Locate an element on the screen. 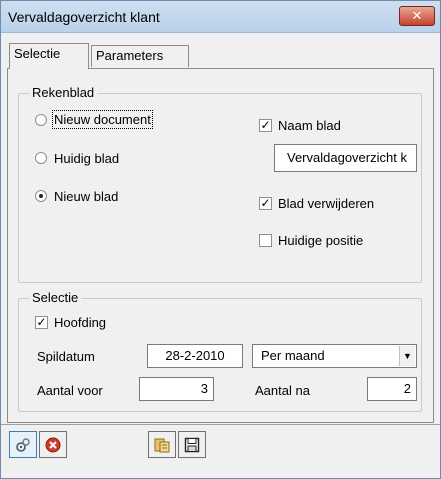  open-button is located at coordinates (162, 444).